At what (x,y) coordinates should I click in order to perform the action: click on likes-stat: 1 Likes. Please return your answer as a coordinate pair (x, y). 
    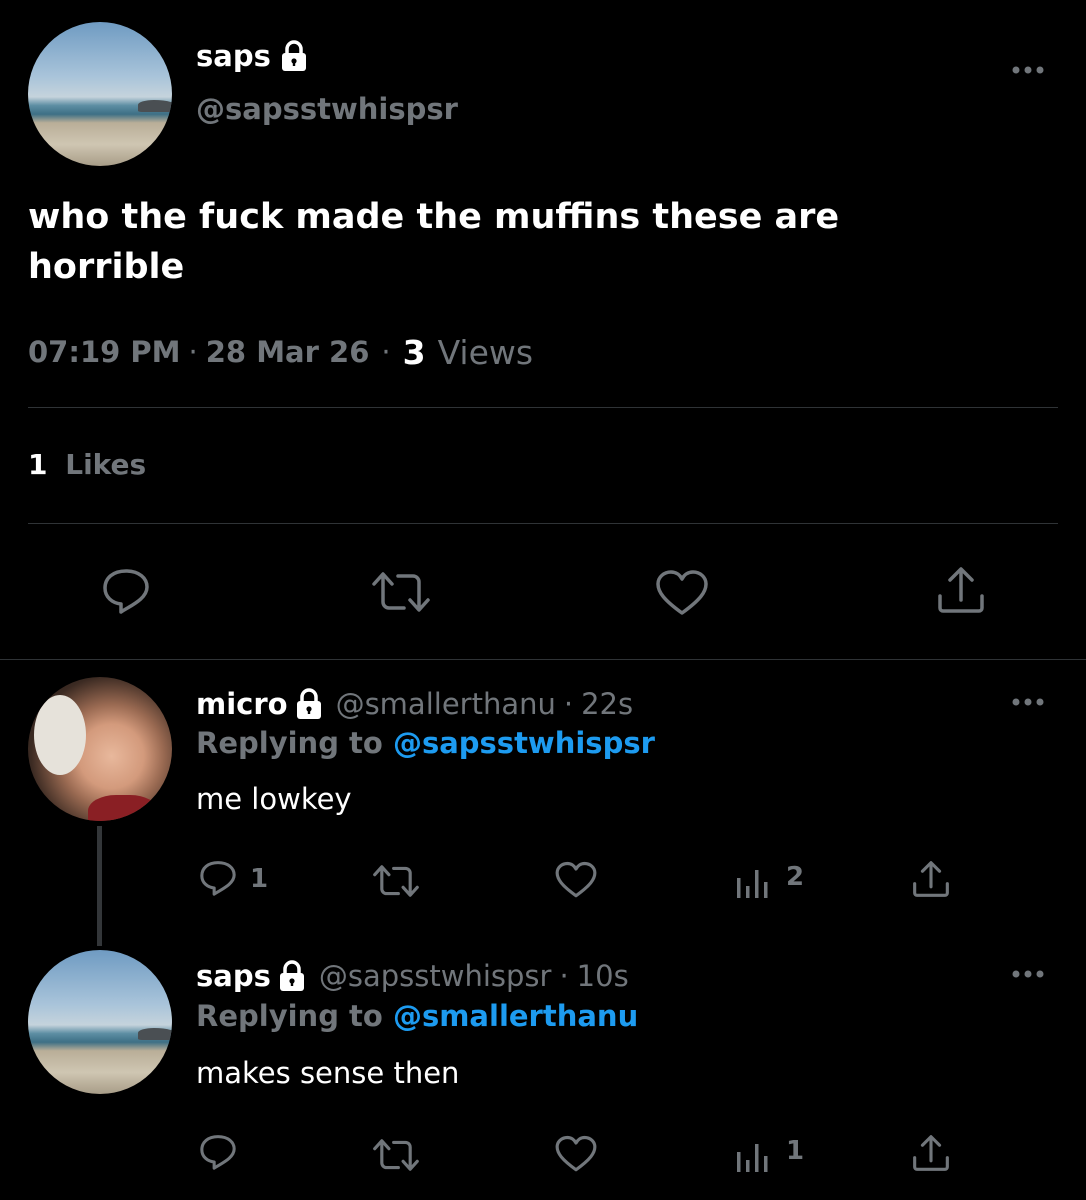
    Looking at the image, I should click on (87, 464).